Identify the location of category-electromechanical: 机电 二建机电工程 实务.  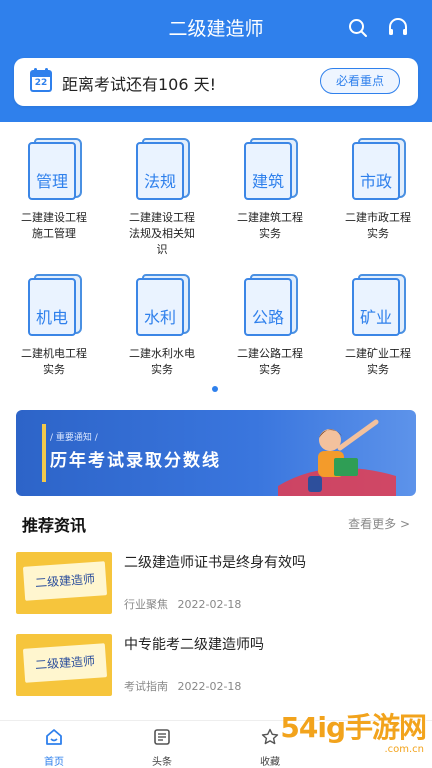
(54, 326).